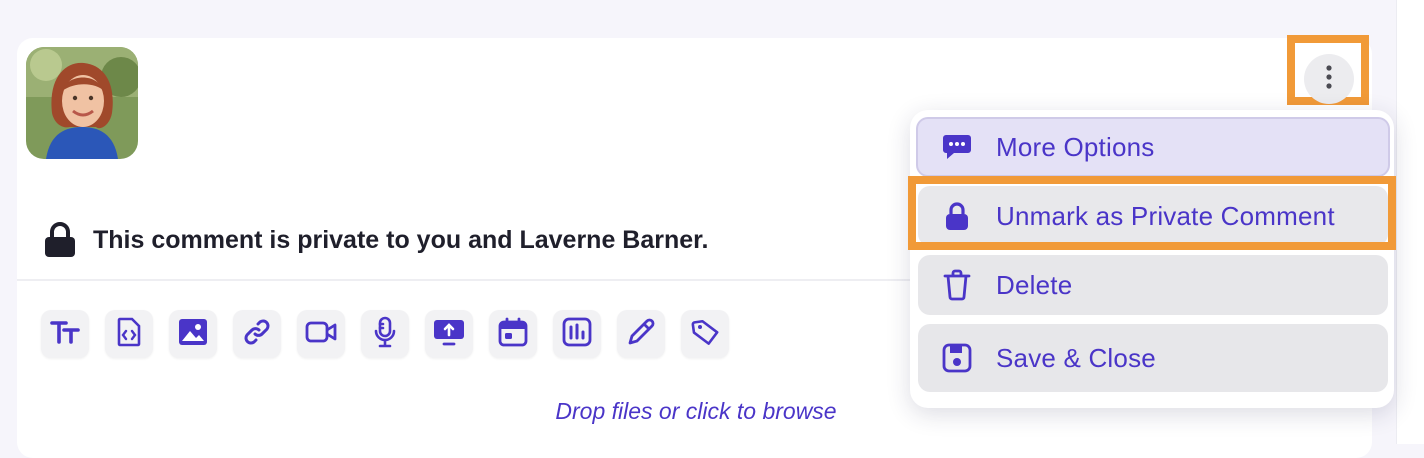 The width and height of the screenshot is (1424, 458). Describe the element at coordinates (1076, 357) in the screenshot. I see `menu-item-label: Save & Close` at that location.